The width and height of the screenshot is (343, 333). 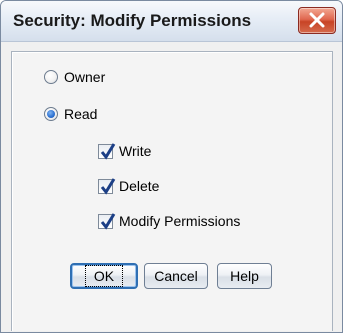 What do you see at coordinates (135, 151) in the screenshot?
I see `write-label: Write` at bounding box center [135, 151].